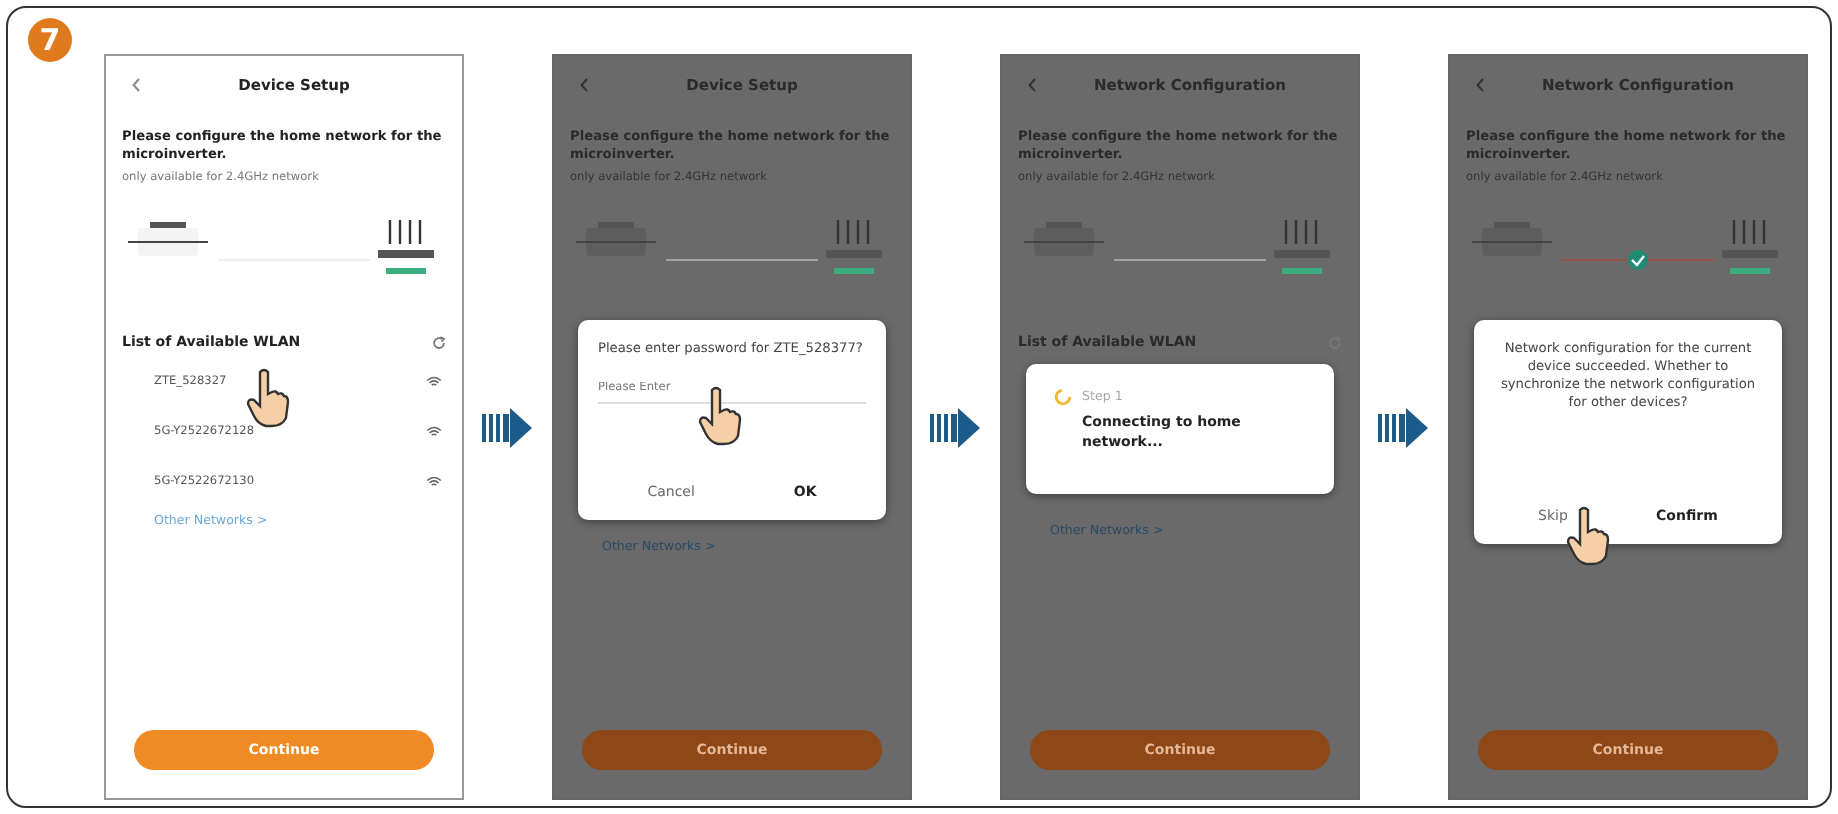 Image resolution: width=1838 pixels, height=814 pixels. What do you see at coordinates (50, 40) in the screenshot?
I see `step-badge: 7` at bounding box center [50, 40].